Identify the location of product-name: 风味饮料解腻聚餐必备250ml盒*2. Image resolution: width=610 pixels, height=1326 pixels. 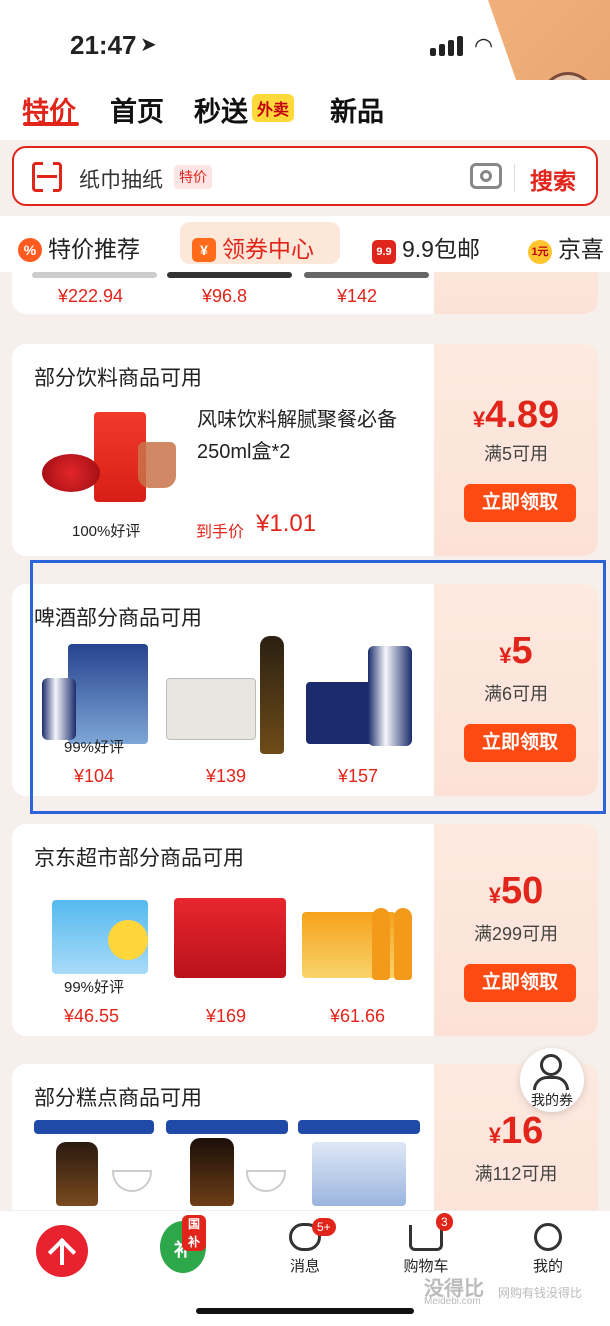
(311, 436).